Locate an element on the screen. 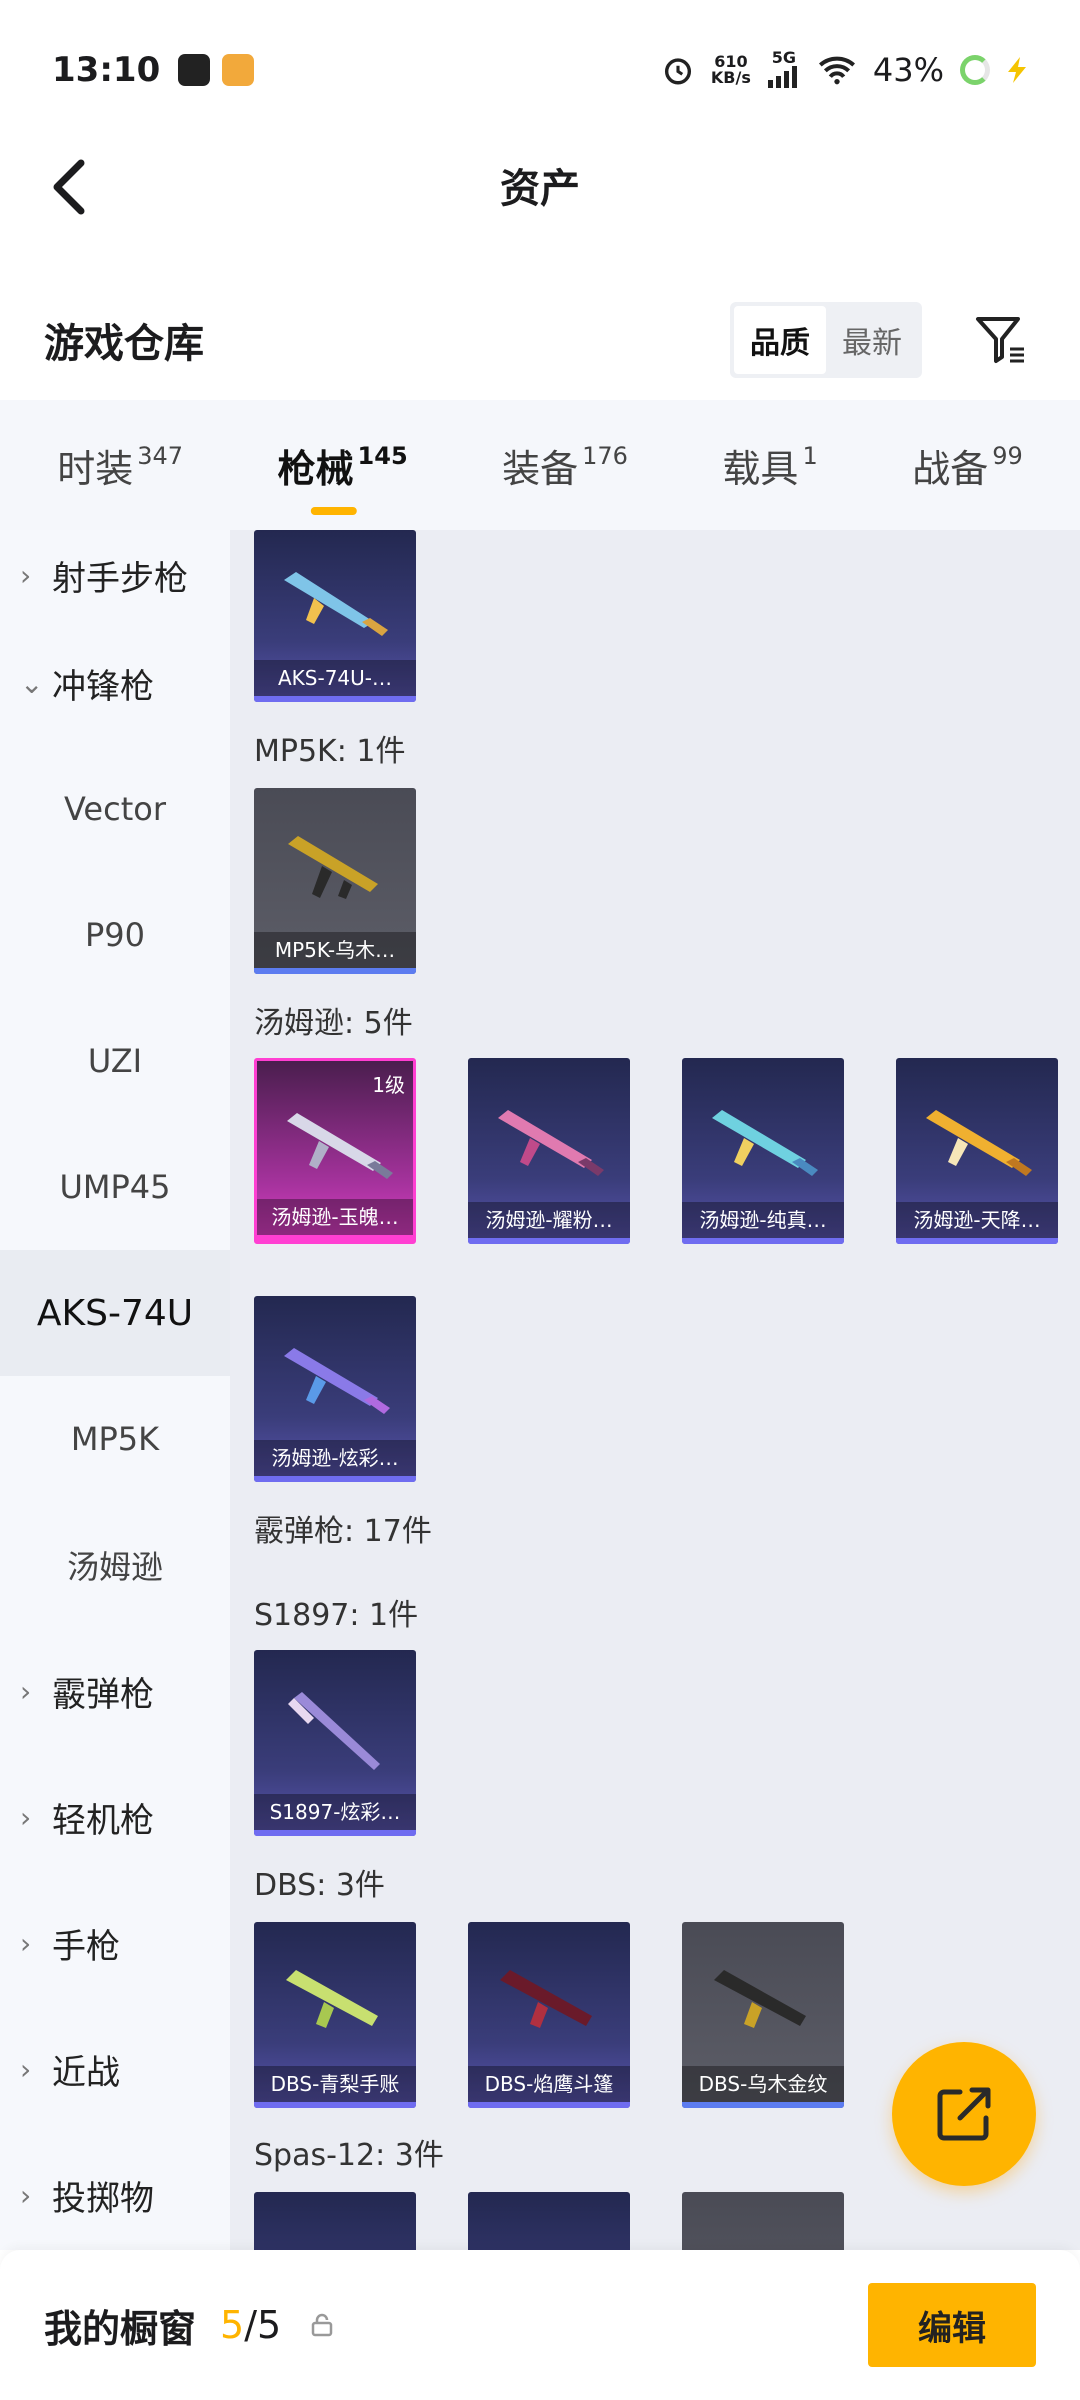 This screenshot has height=2400, width=1080. signal-icon is located at coordinates (782, 76).